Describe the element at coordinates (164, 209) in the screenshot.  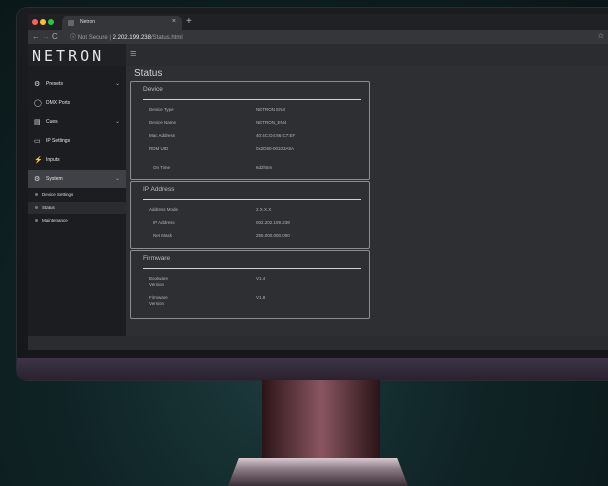
I see `row-label: Address Mode` at that location.